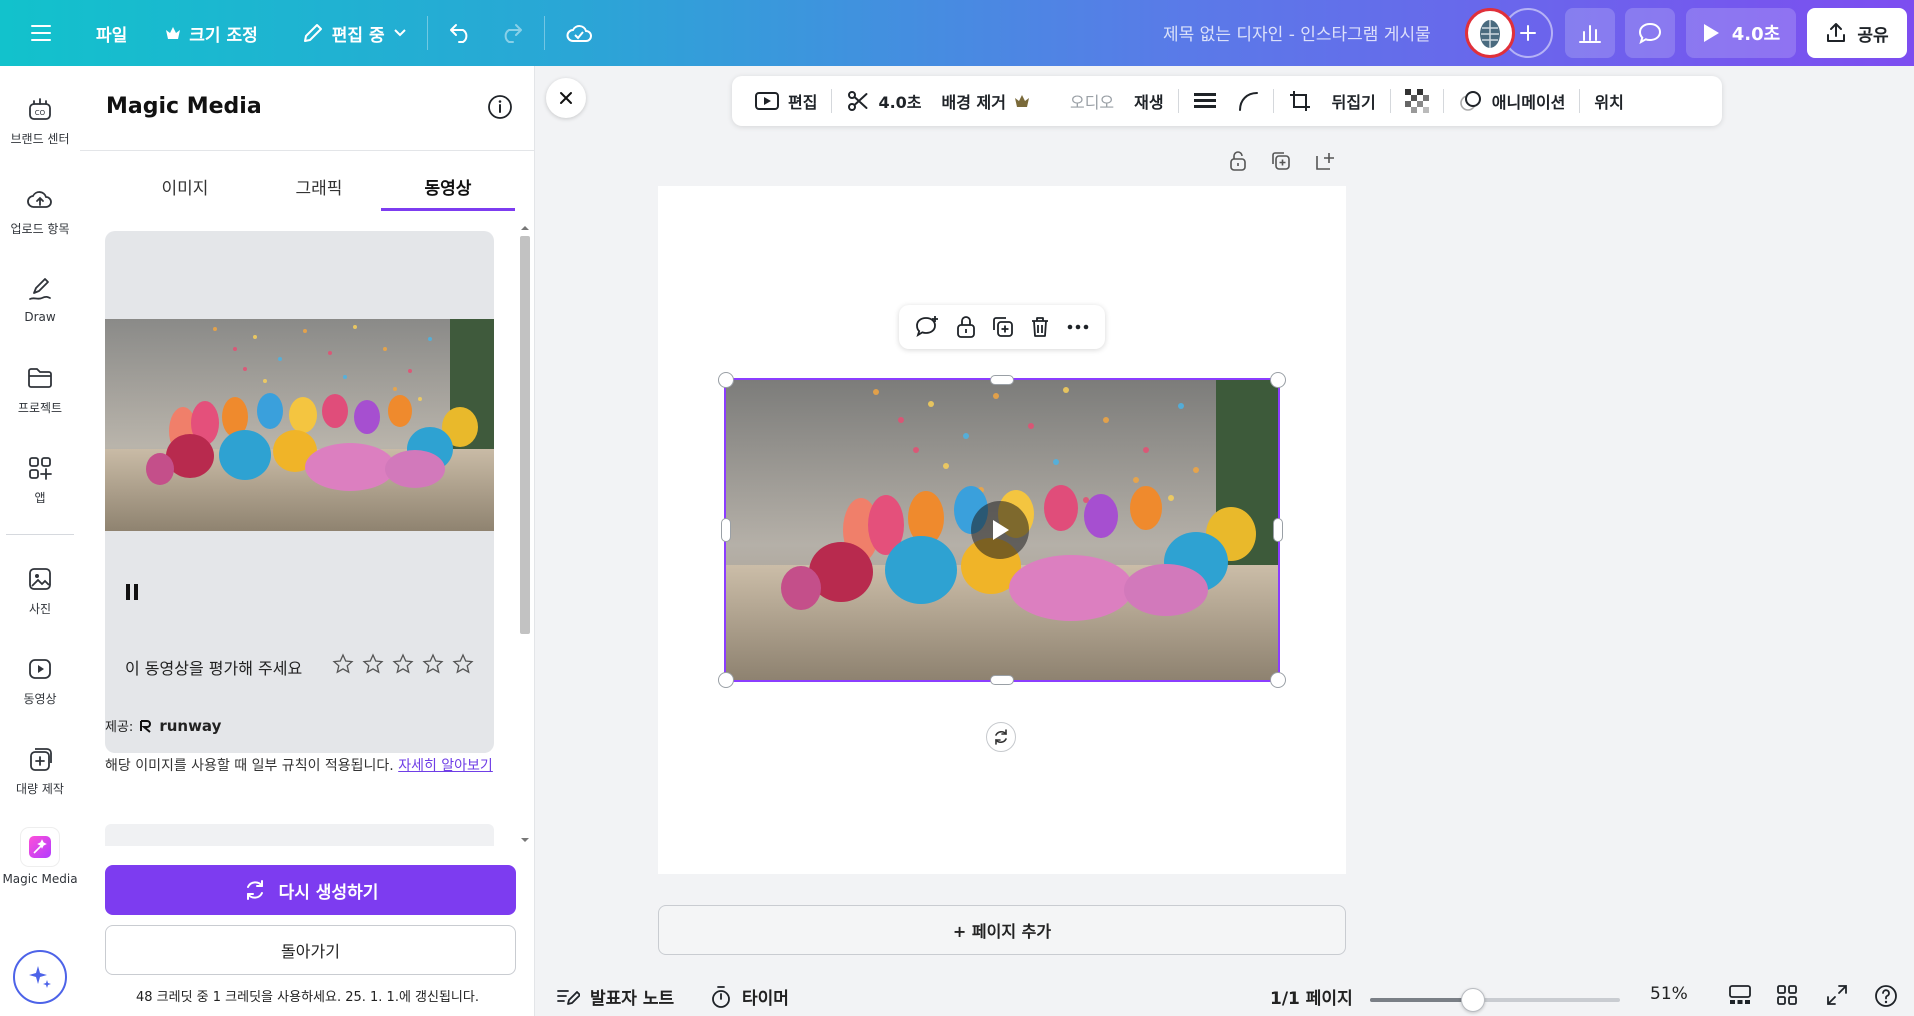  I want to click on rail-item-apps: 앱, so click(40, 479).